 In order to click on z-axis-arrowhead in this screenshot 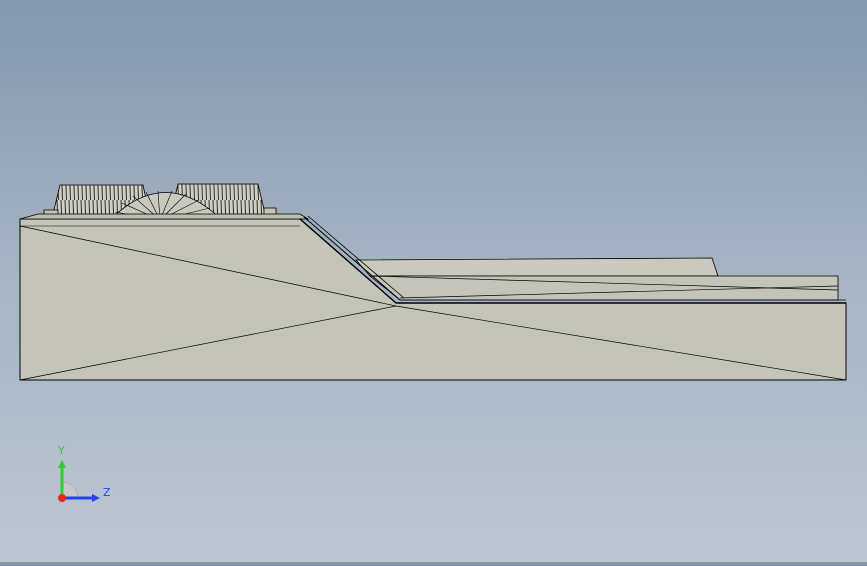, I will do `click(96, 498)`.